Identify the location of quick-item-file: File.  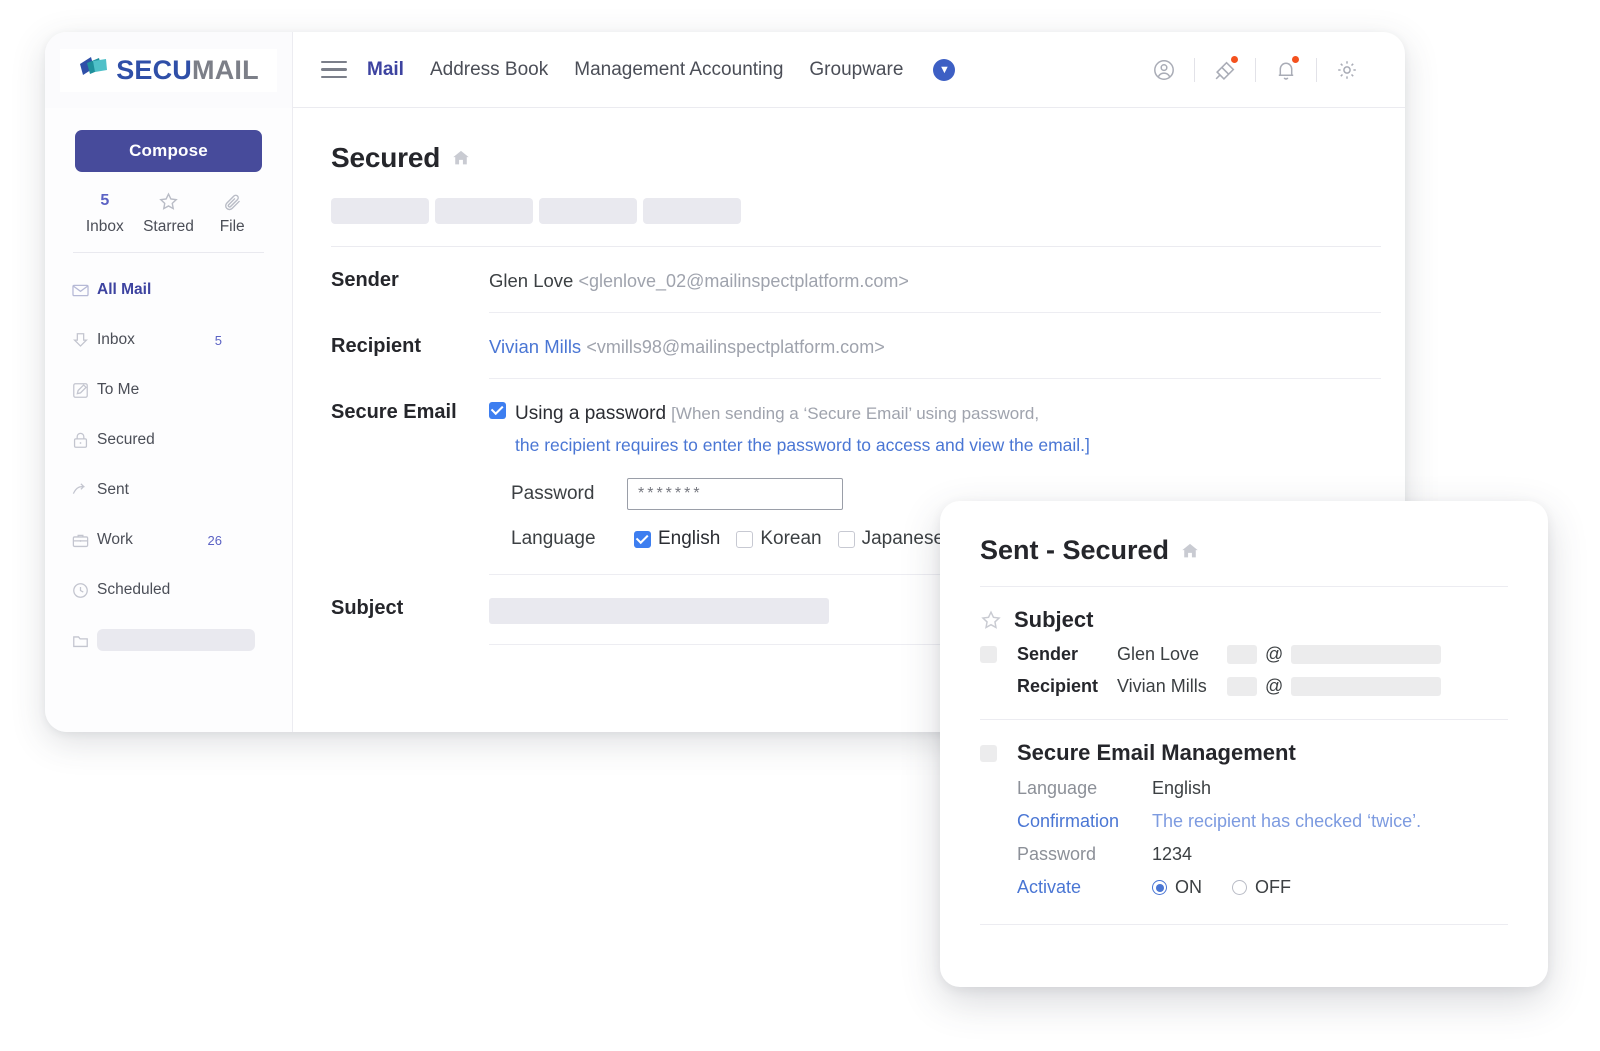
(232, 212).